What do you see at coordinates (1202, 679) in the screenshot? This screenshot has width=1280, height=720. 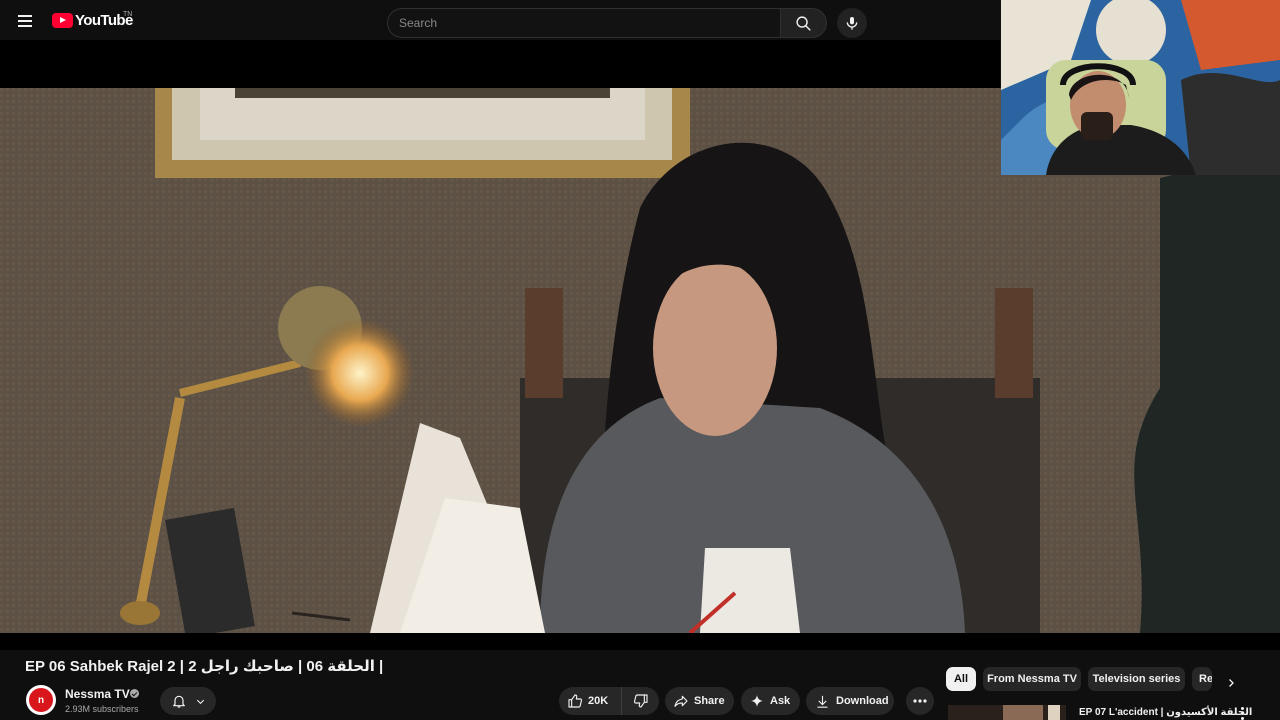 I see `chip-truncated: Re` at bounding box center [1202, 679].